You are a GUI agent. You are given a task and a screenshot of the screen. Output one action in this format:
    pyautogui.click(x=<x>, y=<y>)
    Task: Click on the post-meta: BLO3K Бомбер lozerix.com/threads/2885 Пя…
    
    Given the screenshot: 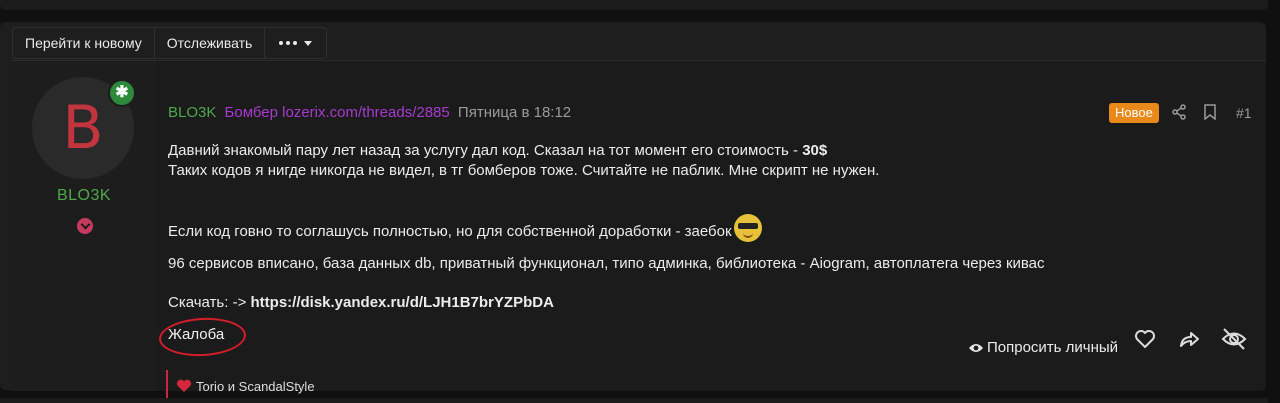 What is the action you would take?
    pyautogui.click(x=369, y=112)
    